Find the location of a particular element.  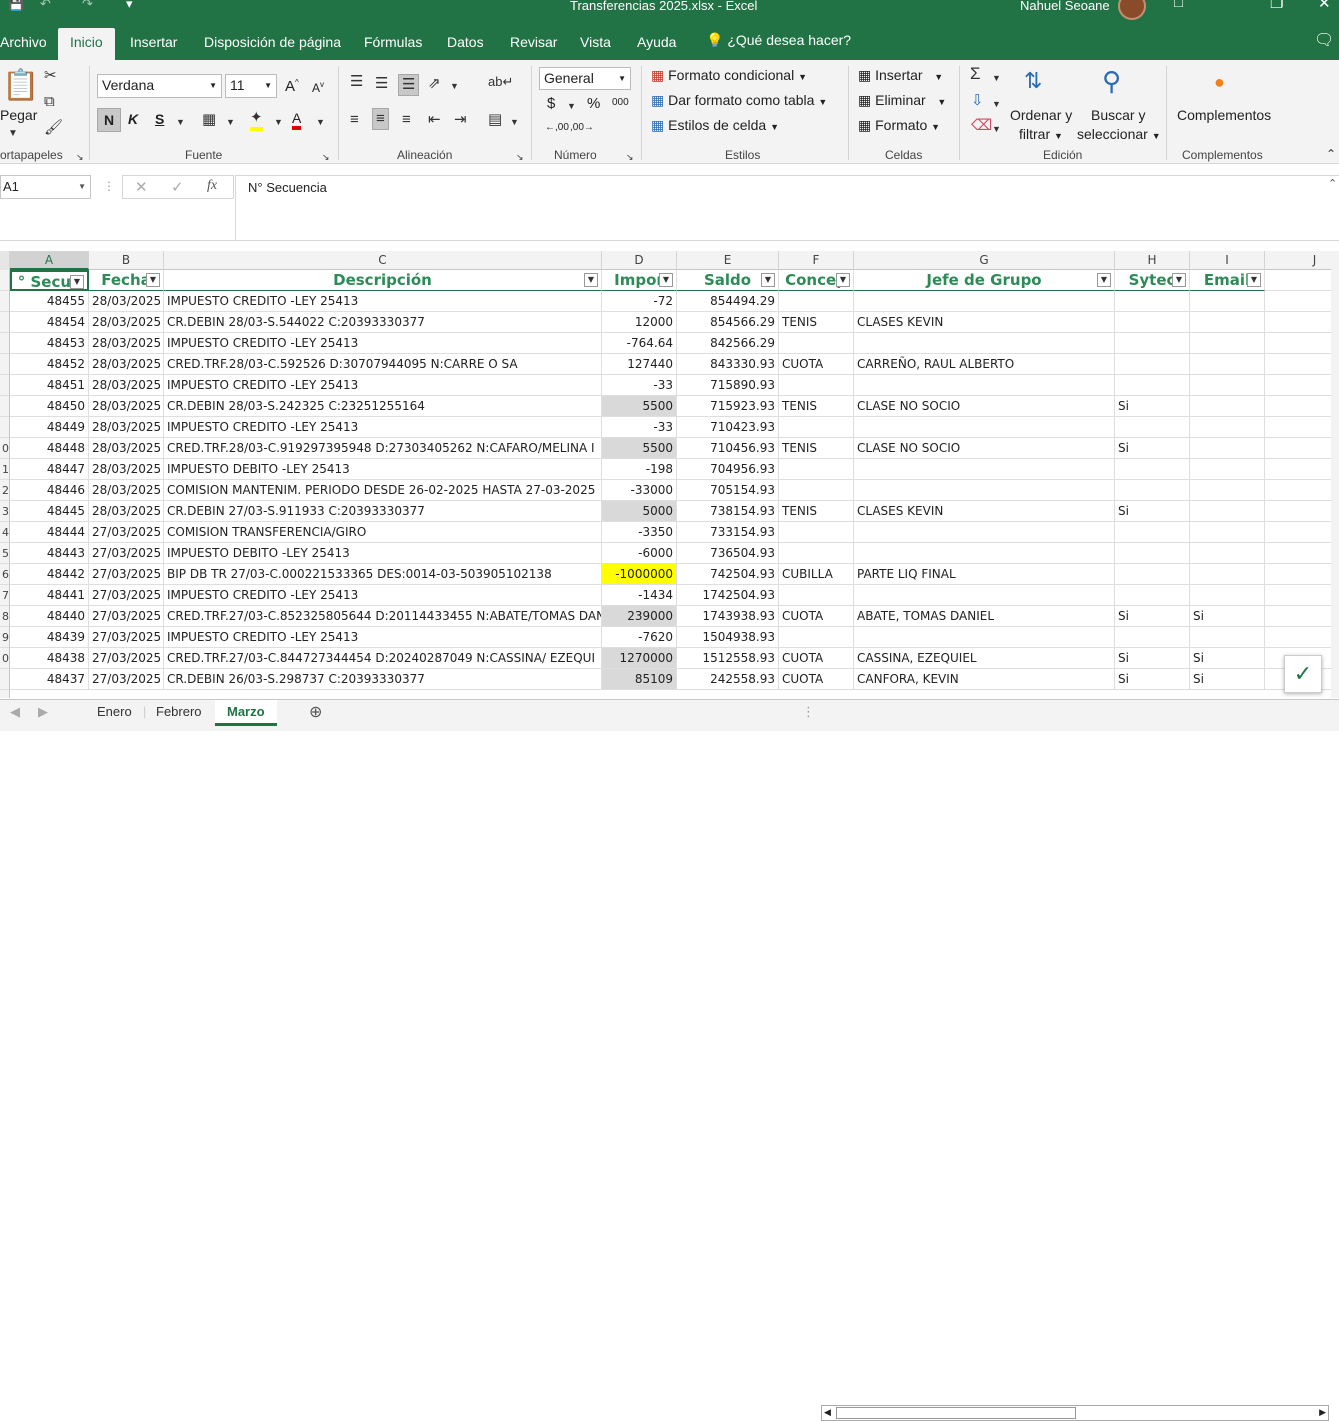

merge-center-icon: ▤ is located at coordinates (495, 120).